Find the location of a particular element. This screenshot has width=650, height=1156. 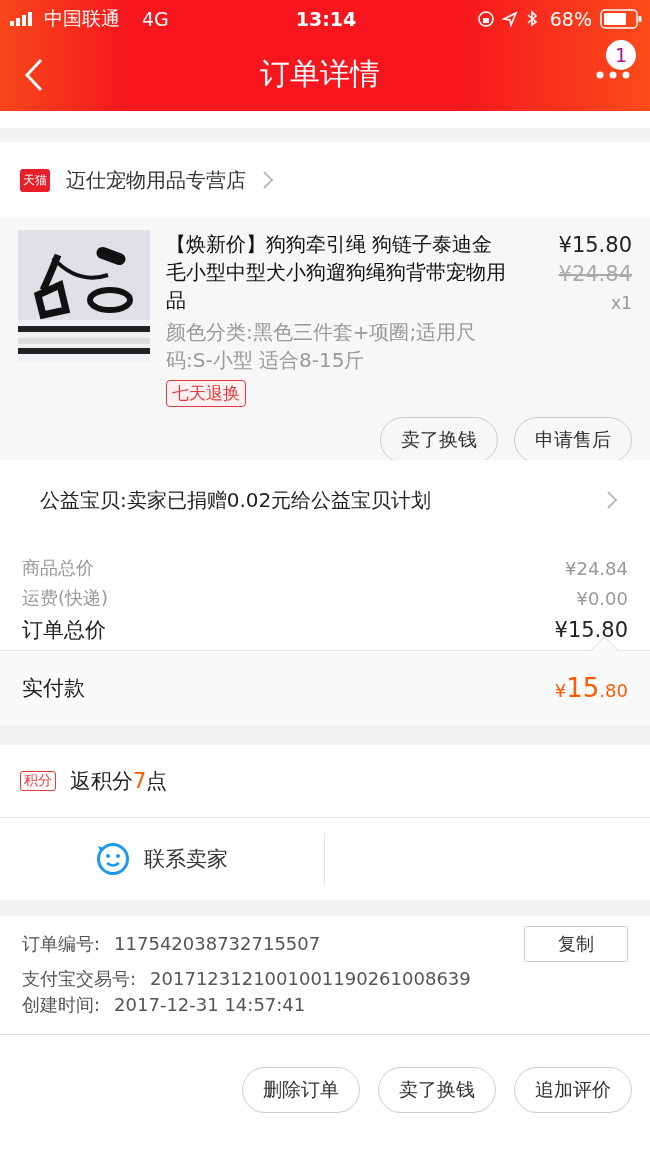

return-policy-tag: 七天退换 is located at coordinates (206, 393).